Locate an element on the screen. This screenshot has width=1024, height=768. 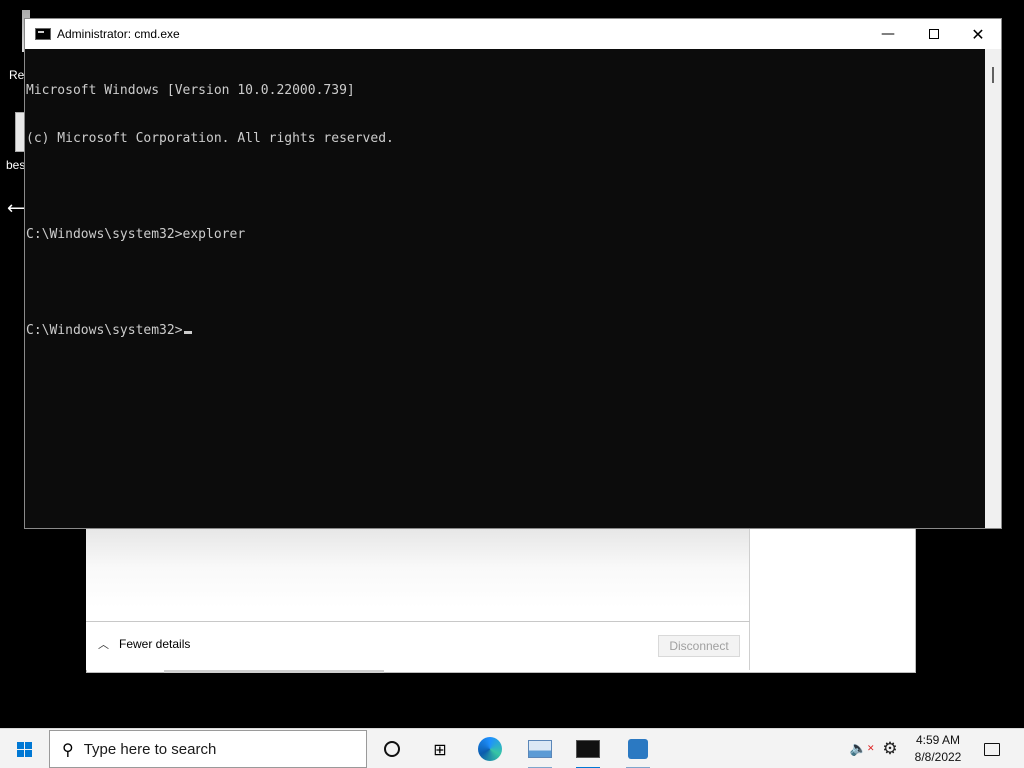
clock: 4:59 AM 8/8/2022 is located at coordinates (938, 748).